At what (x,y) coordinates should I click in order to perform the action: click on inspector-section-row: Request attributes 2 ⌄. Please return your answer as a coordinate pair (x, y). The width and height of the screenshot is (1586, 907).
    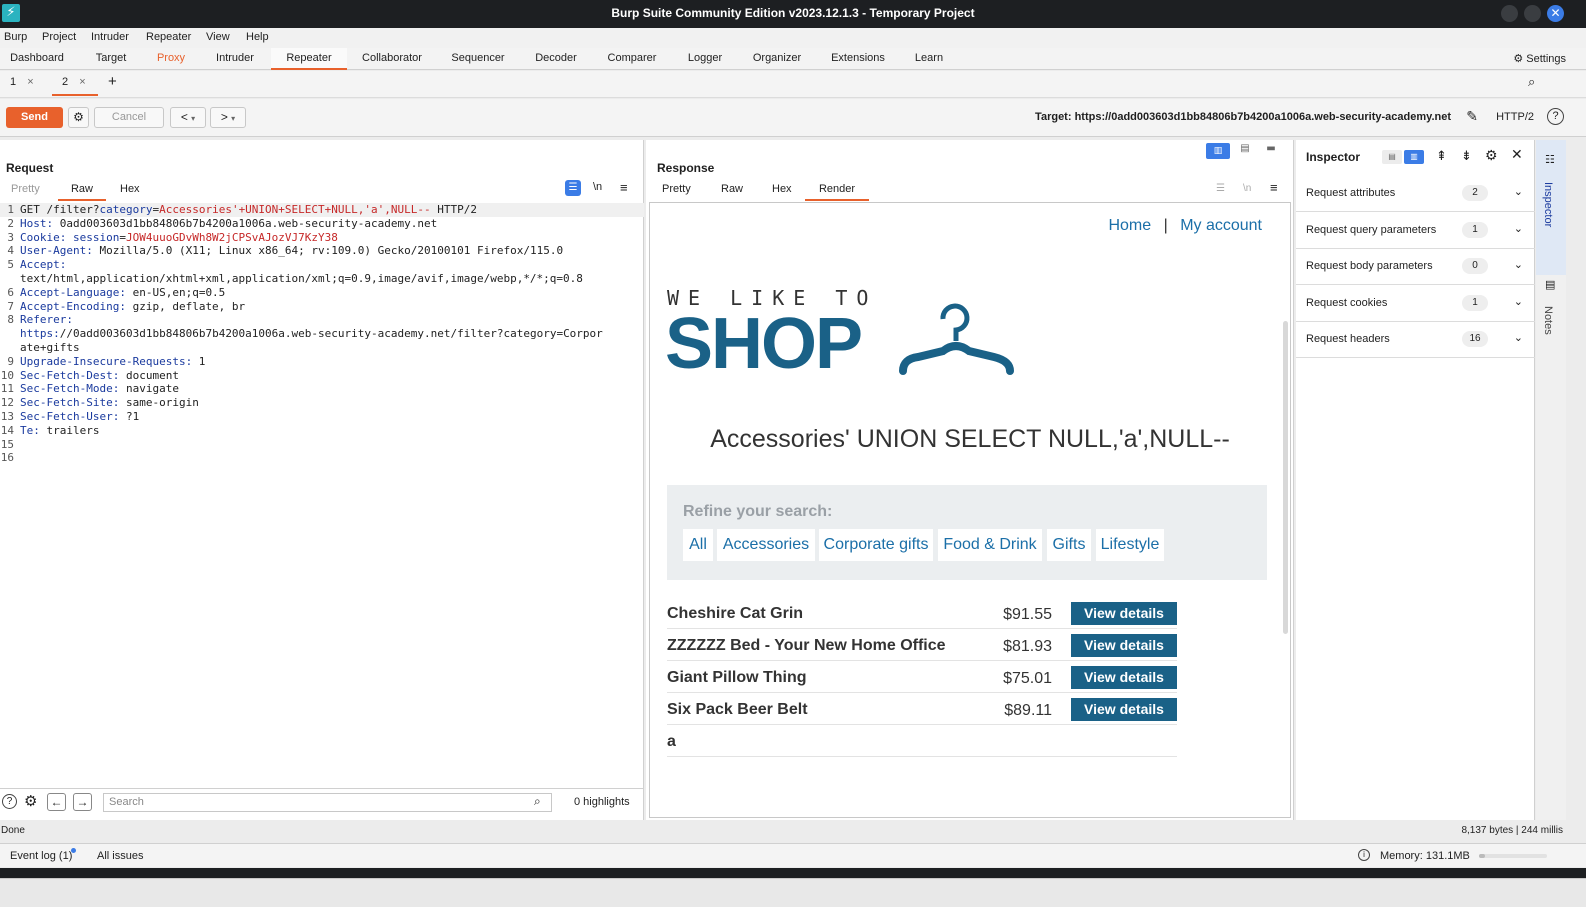
    Looking at the image, I should click on (1415, 193).